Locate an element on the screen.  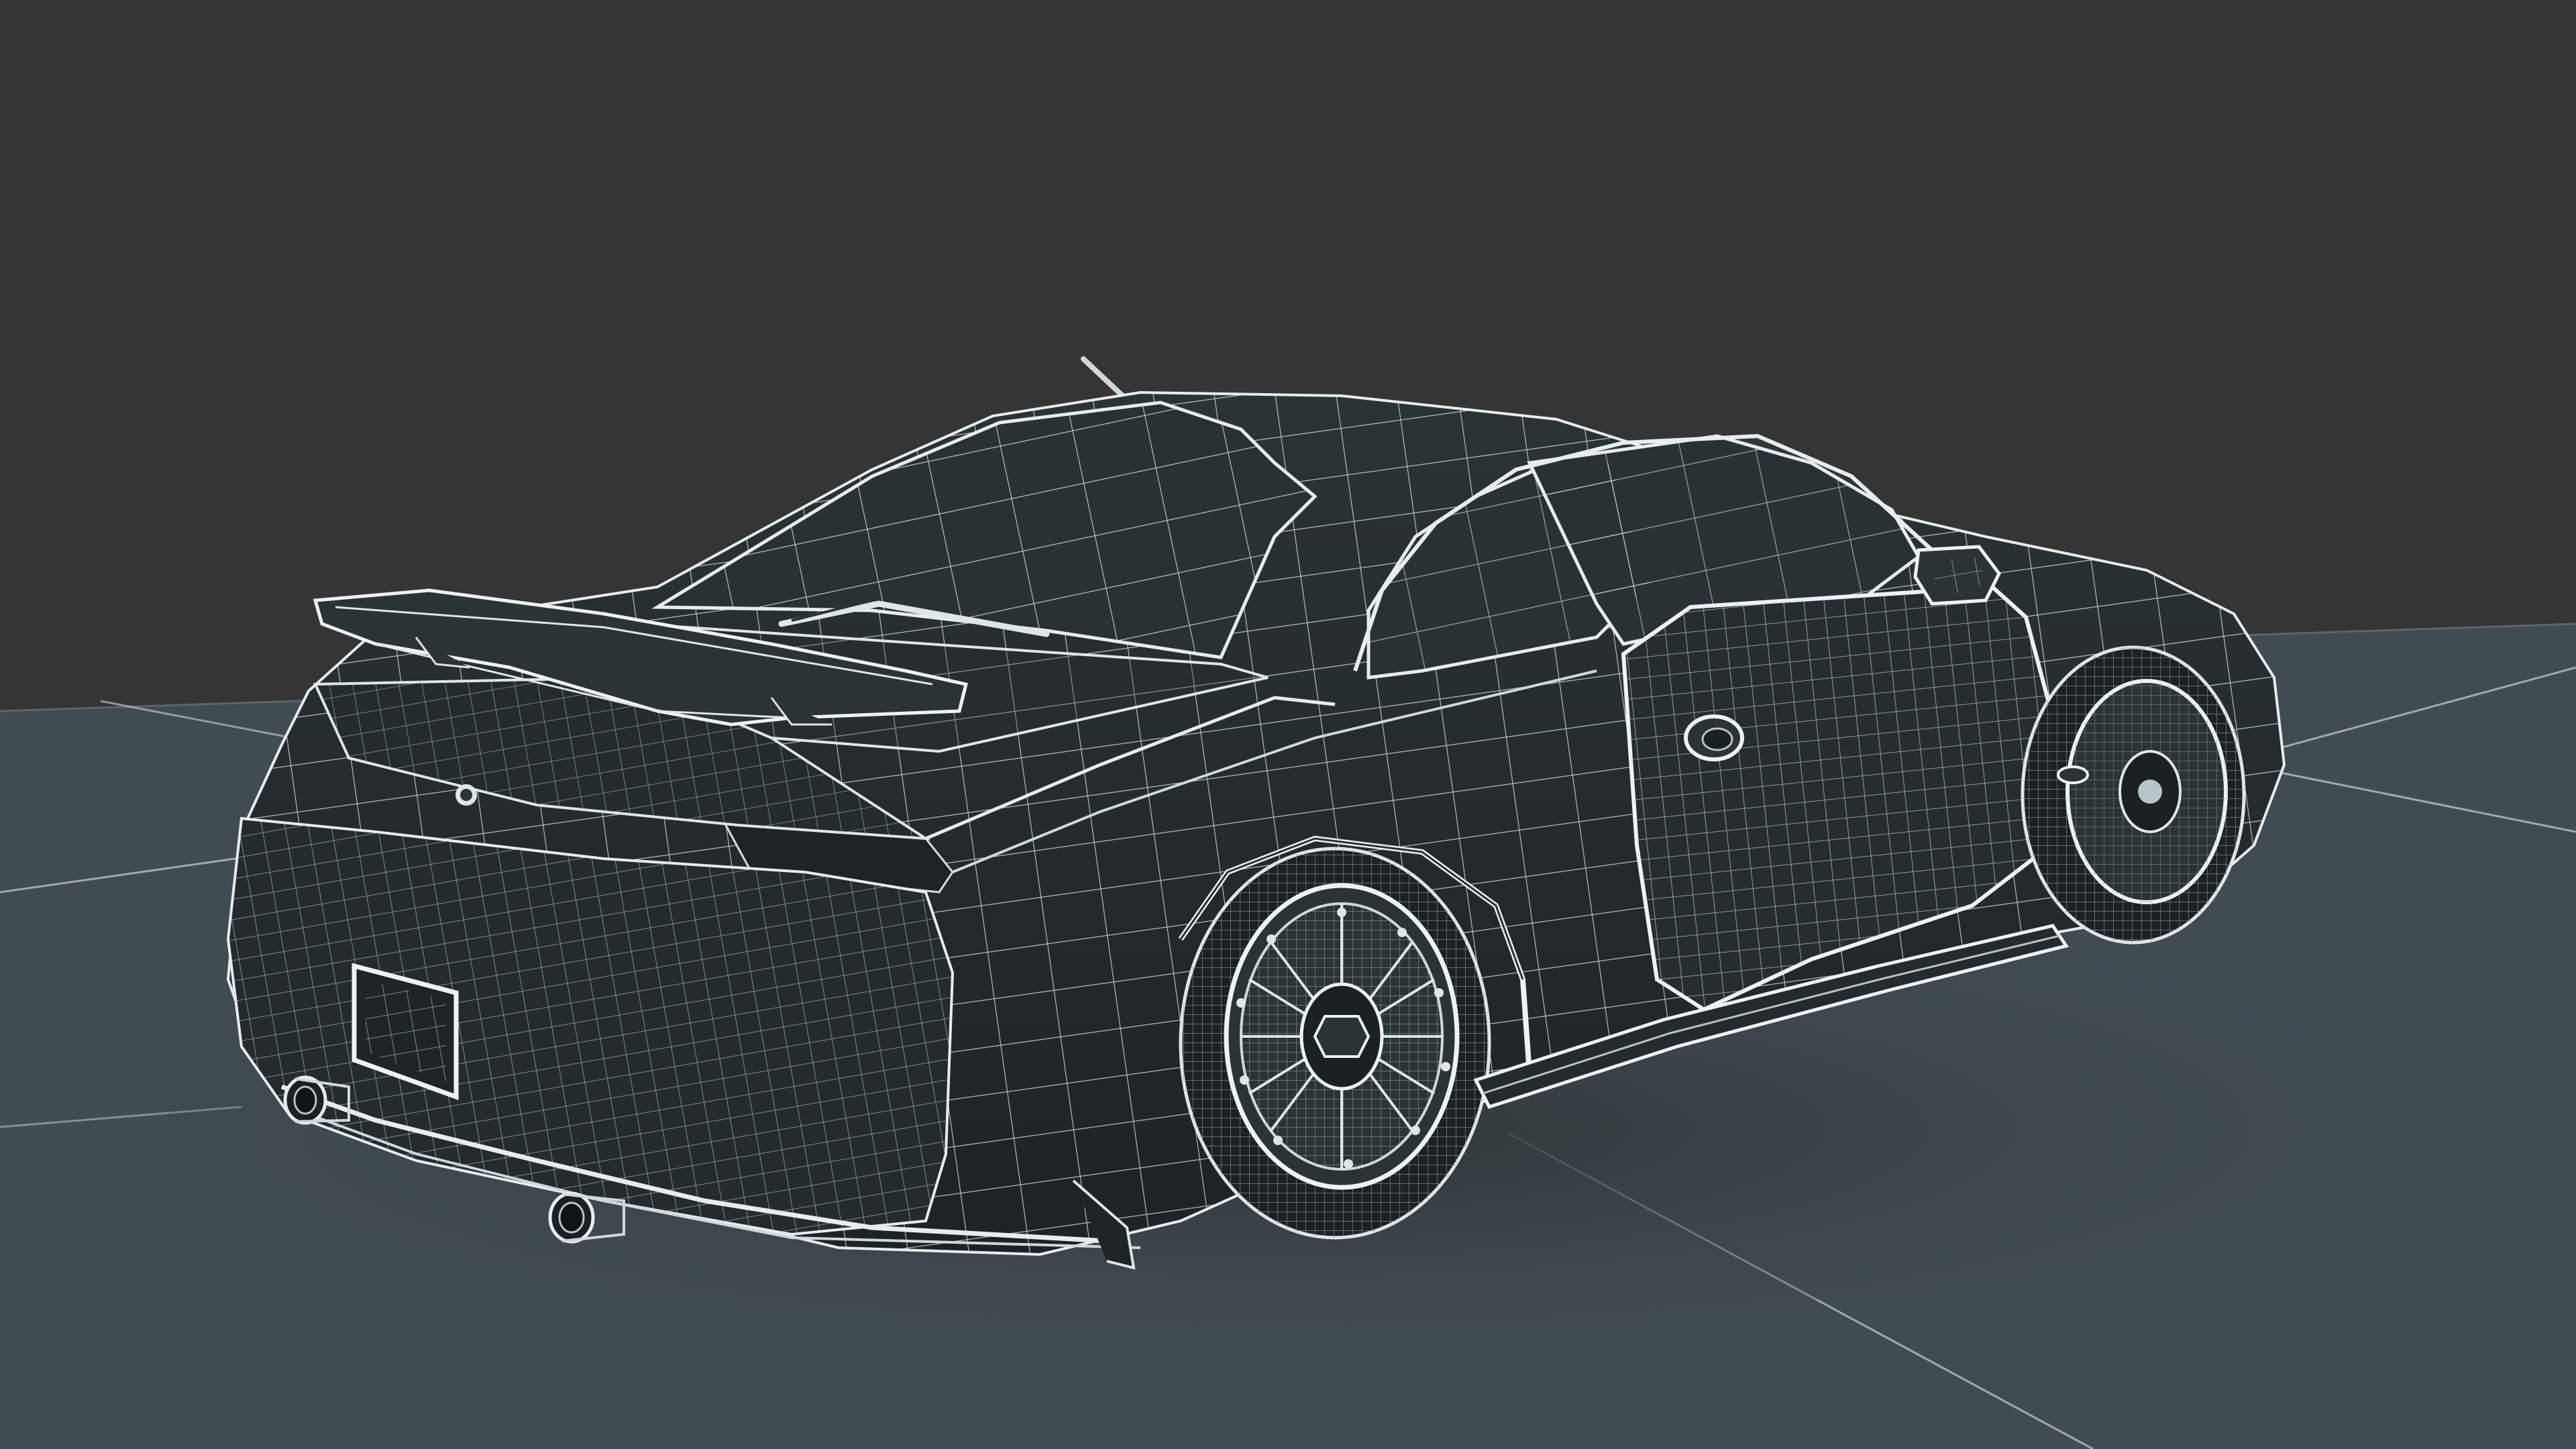
side-mirror is located at coordinates (1957, 575).